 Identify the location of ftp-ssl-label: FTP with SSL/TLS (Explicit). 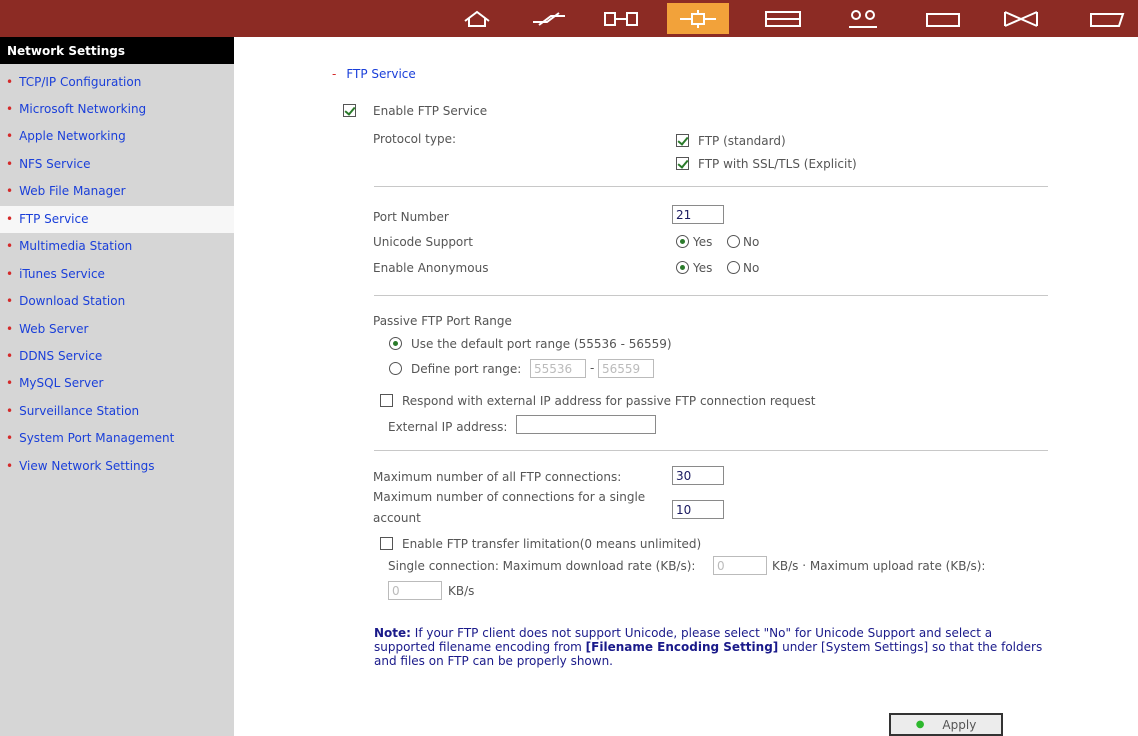
(777, 164).